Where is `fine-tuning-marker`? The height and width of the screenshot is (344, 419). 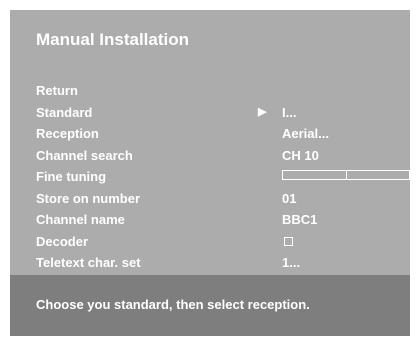 fine-tuning-marker is located at coordinates (346, 175).